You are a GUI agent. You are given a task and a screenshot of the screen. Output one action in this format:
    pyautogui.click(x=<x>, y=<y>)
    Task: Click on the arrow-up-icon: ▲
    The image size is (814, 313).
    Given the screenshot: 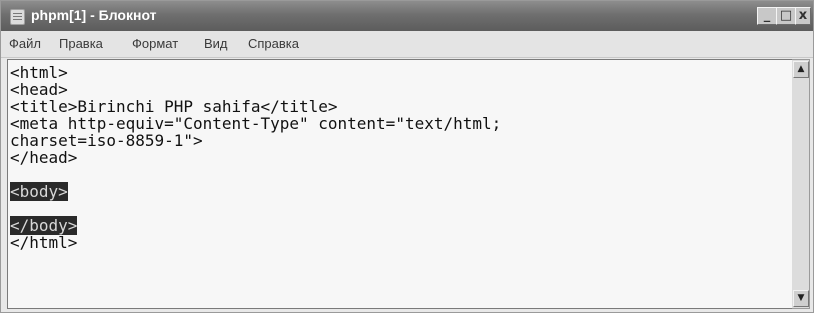 What is the action you would take?
    pyautogui.click(x=801, y=69)
    